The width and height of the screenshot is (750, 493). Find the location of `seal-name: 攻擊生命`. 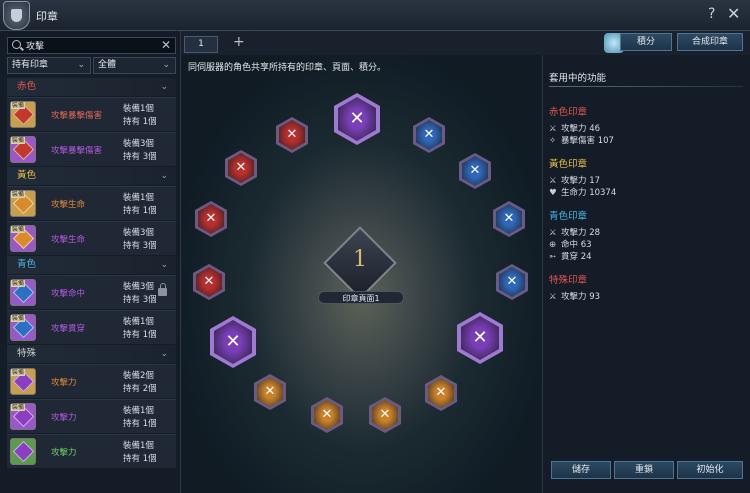

seal-name: 攻擊生命 is located at coordinates (68, 240).